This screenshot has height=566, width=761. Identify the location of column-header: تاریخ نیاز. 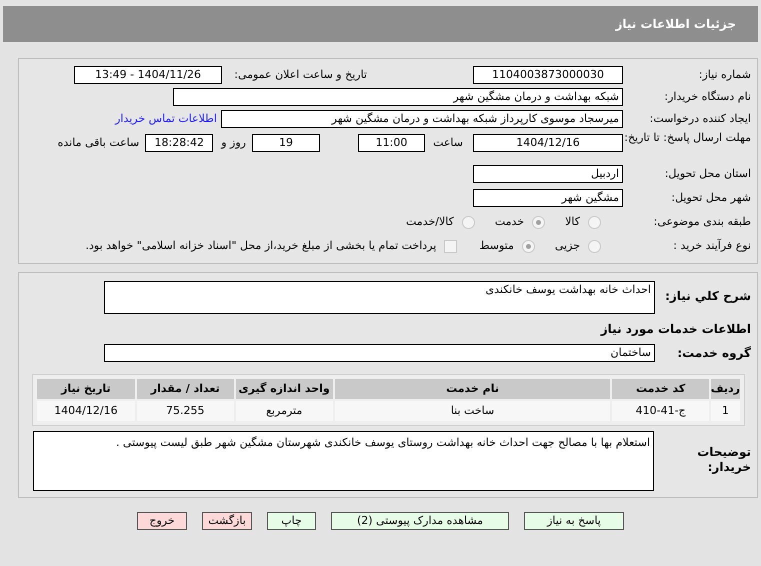
(86, 389).